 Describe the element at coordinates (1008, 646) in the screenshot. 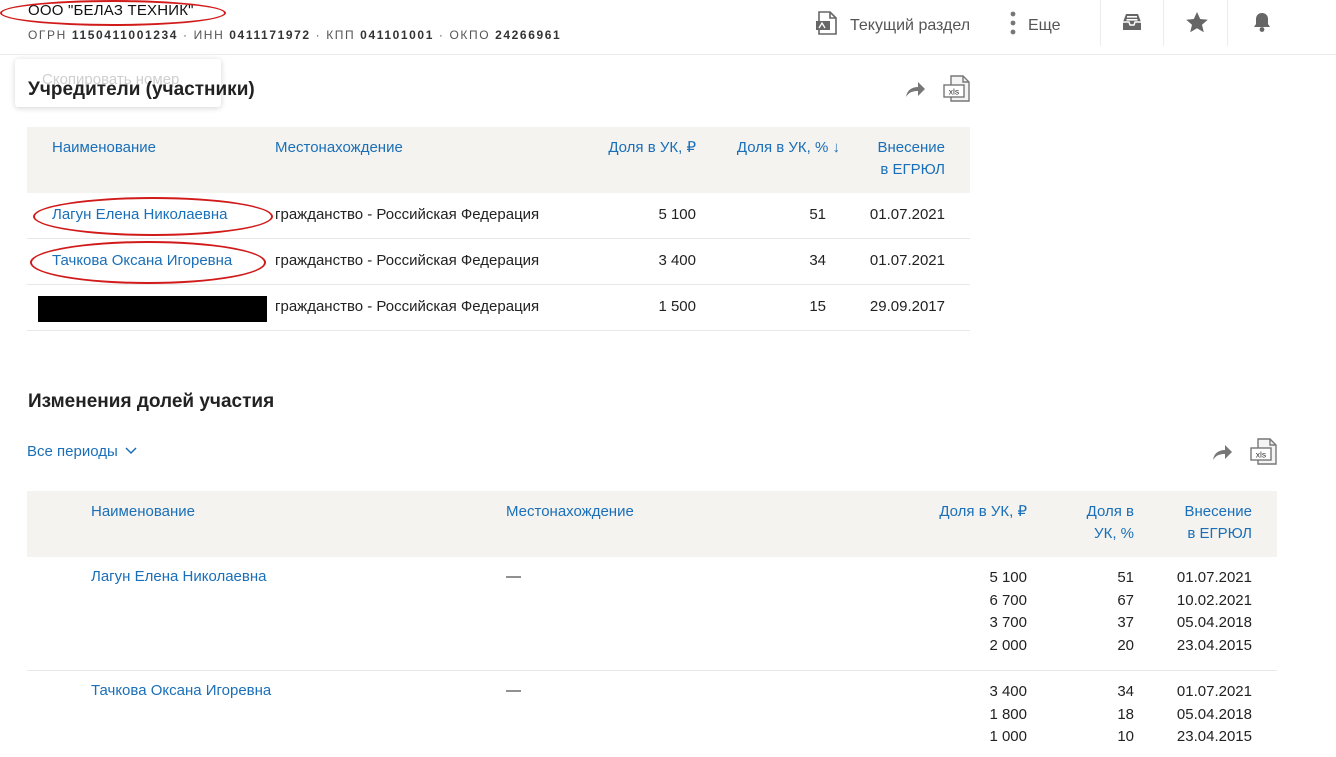

I see `share-rub-value: 2 000` at that location.